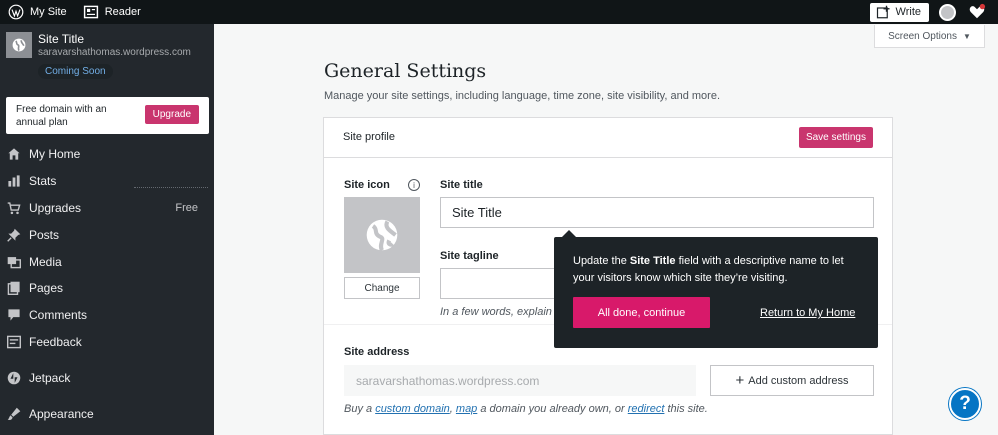 The image size is (998, 435). Describe the element at coordinates (798, 380) in the screenshot. I see `add-custom-address-label: Add custom address` at that location.